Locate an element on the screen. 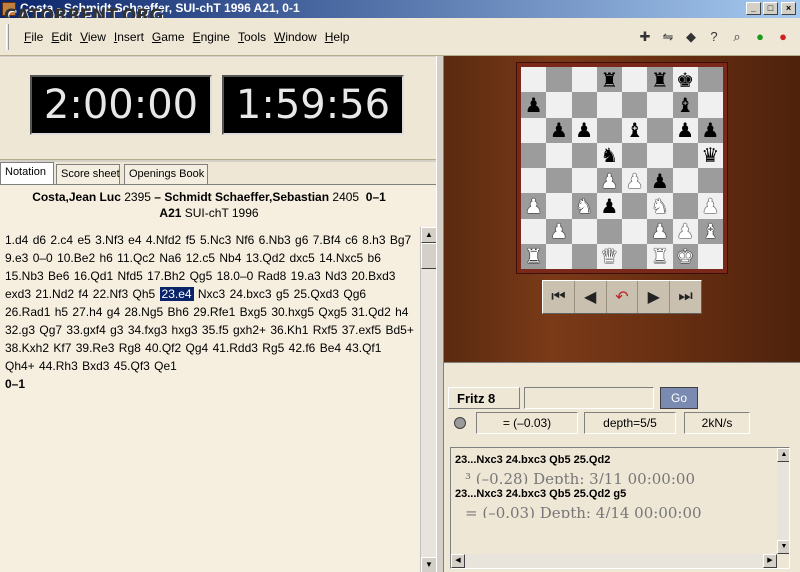 Image resolution: width=800 pixels, height=572 pixels. square-e6: ♝ is located at coordinates (635, 130).